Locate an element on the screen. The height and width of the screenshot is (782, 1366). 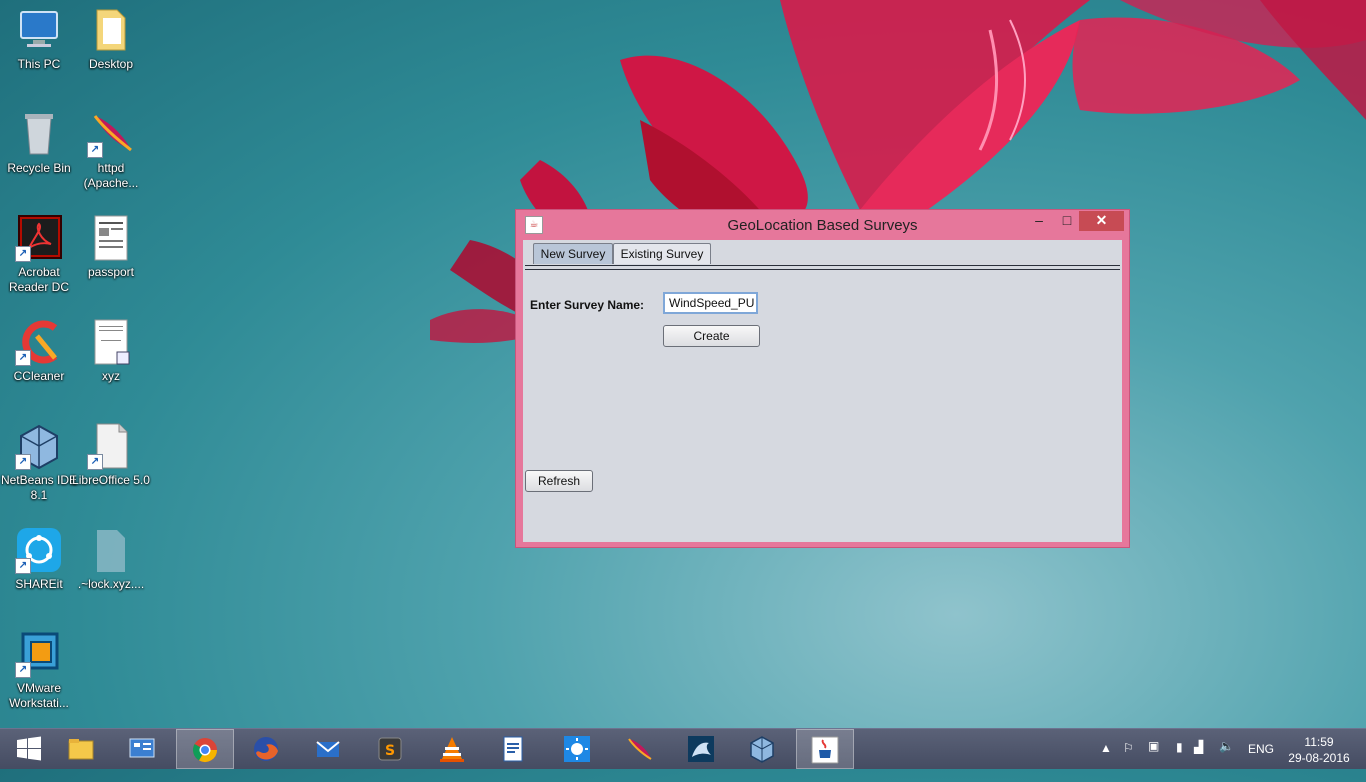
desktop-icon-xyz: xyz is located at coordinates (111, 351).